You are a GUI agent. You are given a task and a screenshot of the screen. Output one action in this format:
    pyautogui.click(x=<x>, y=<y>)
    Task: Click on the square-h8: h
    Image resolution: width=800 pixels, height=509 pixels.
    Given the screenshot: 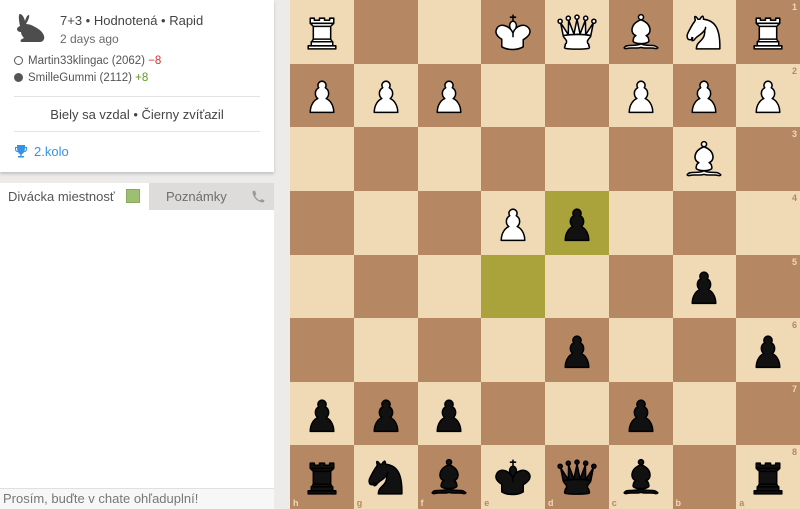 What is the action you would take?
    pyautogui.click(x=322, y=477)
    